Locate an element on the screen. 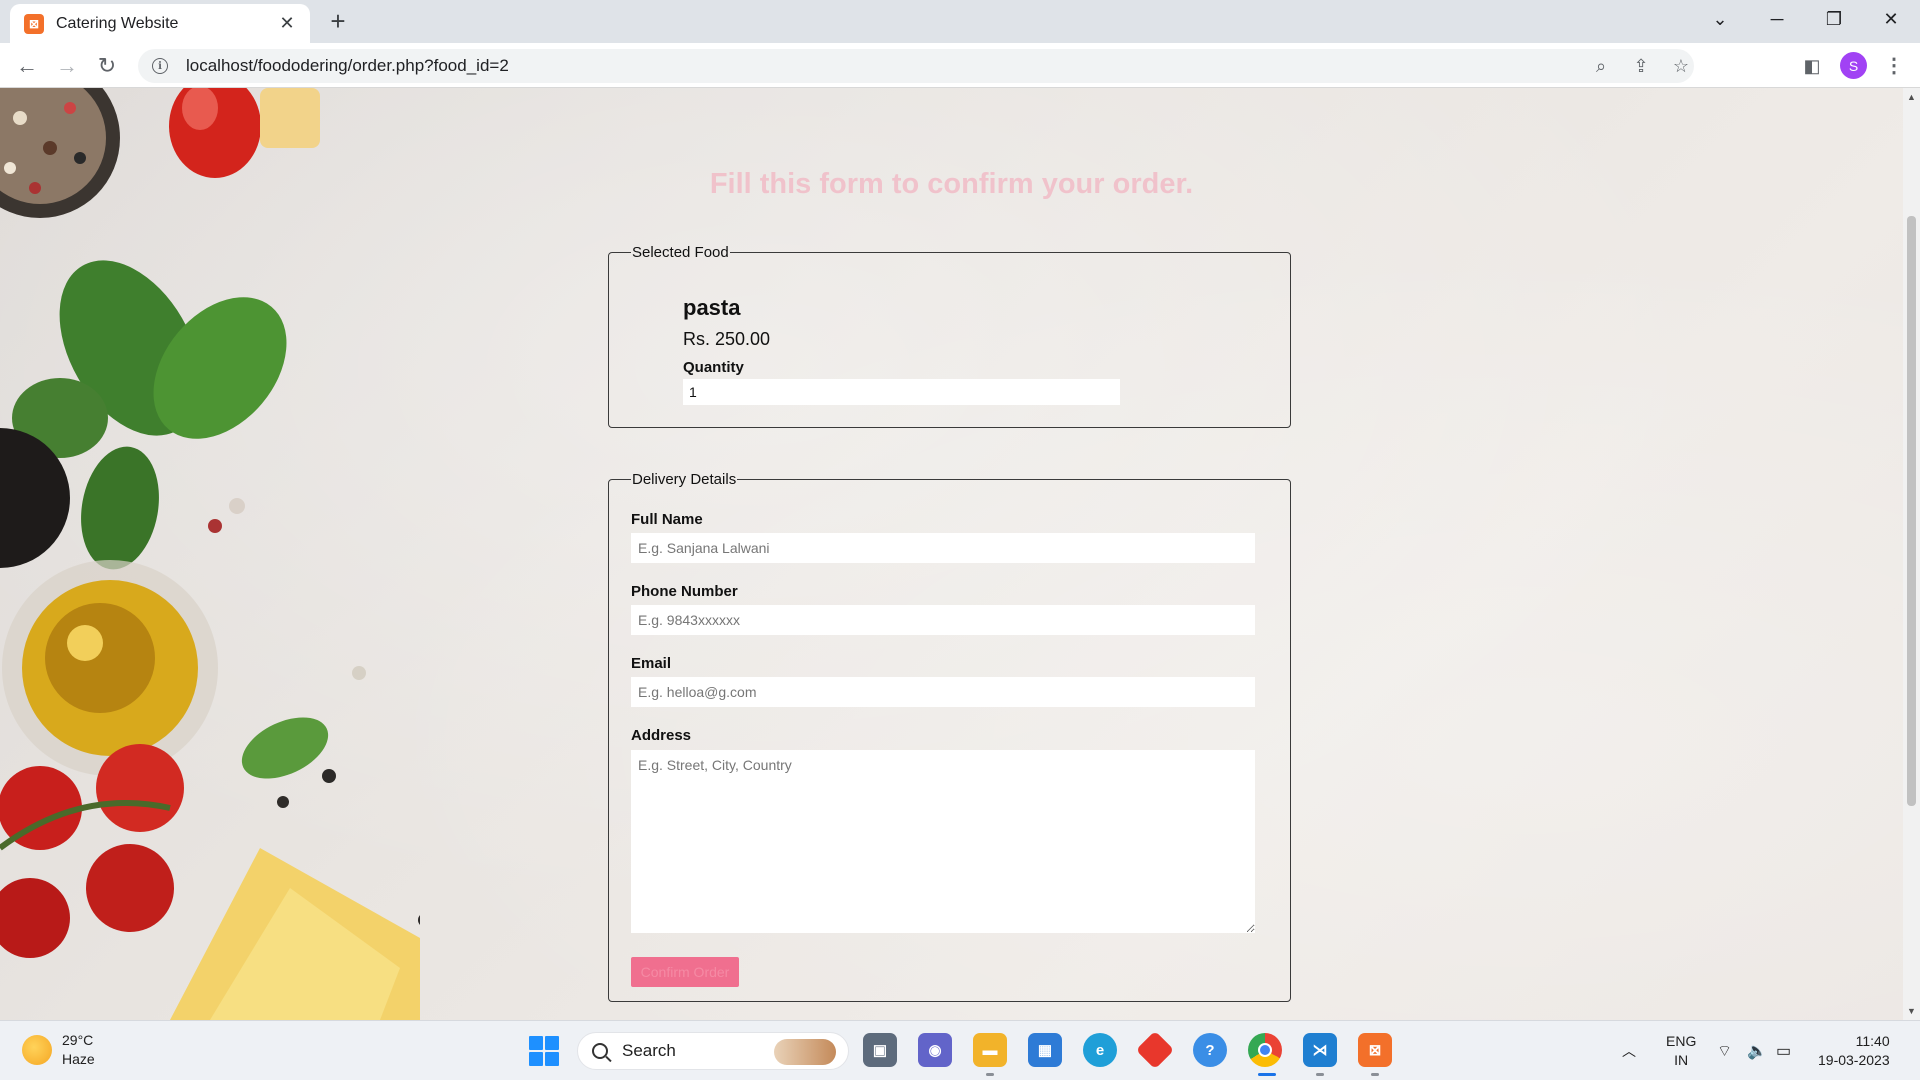 Image resolution: width=1920 pixels, height=1080 pixels. edge-browser-icon: e is located at coordinates (1100, 1050).